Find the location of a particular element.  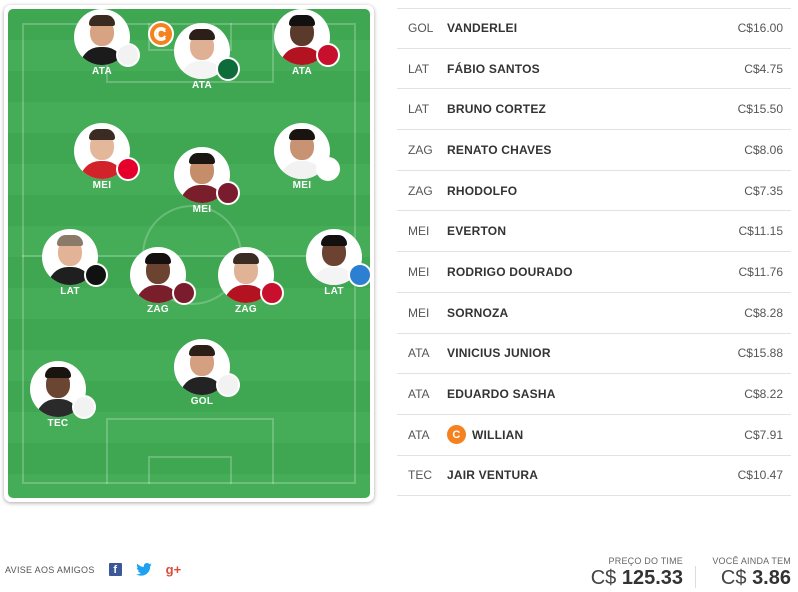

googleplus-icon: g+ is located at coordinates (174, 569).